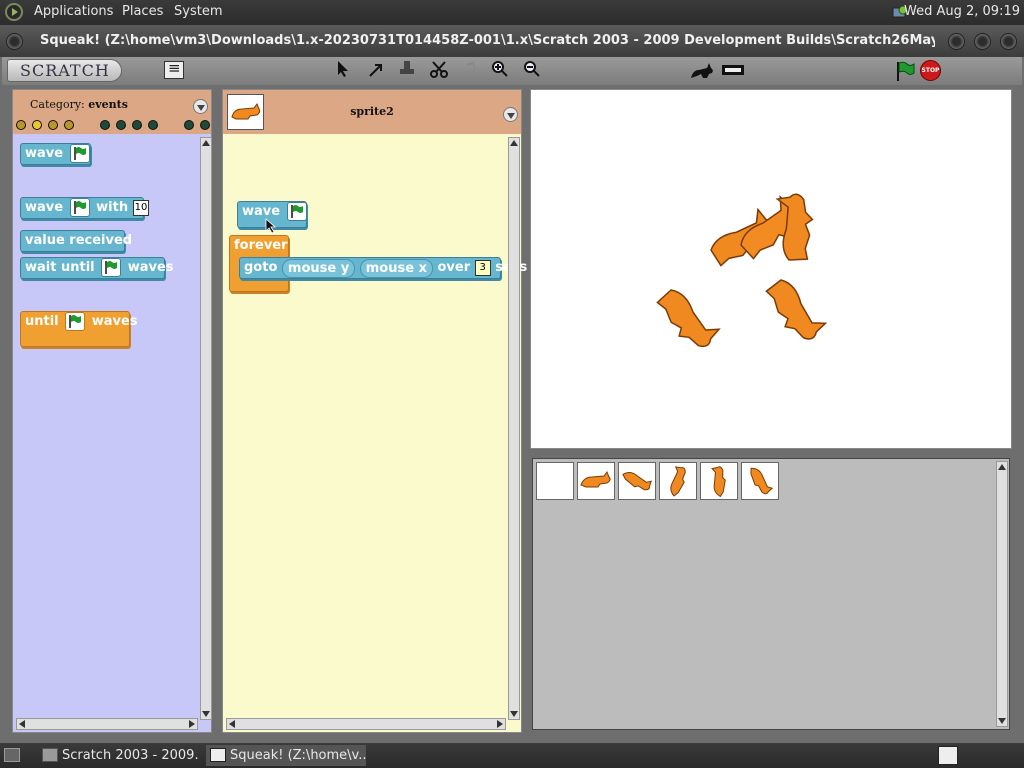  What do you see at coordinates (510, 114) in the screenshot?
I see `sprite-menu-dropdown-icon` at bounding box center [510, 114].